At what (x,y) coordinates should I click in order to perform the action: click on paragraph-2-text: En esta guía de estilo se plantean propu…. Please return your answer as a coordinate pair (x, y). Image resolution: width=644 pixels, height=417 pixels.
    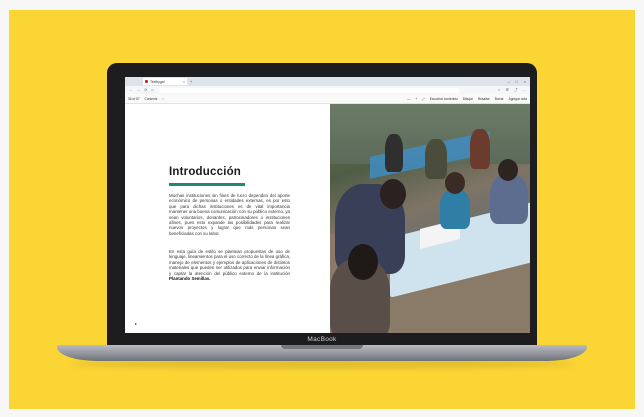
    Looking at the image, I should click on (229, 262).